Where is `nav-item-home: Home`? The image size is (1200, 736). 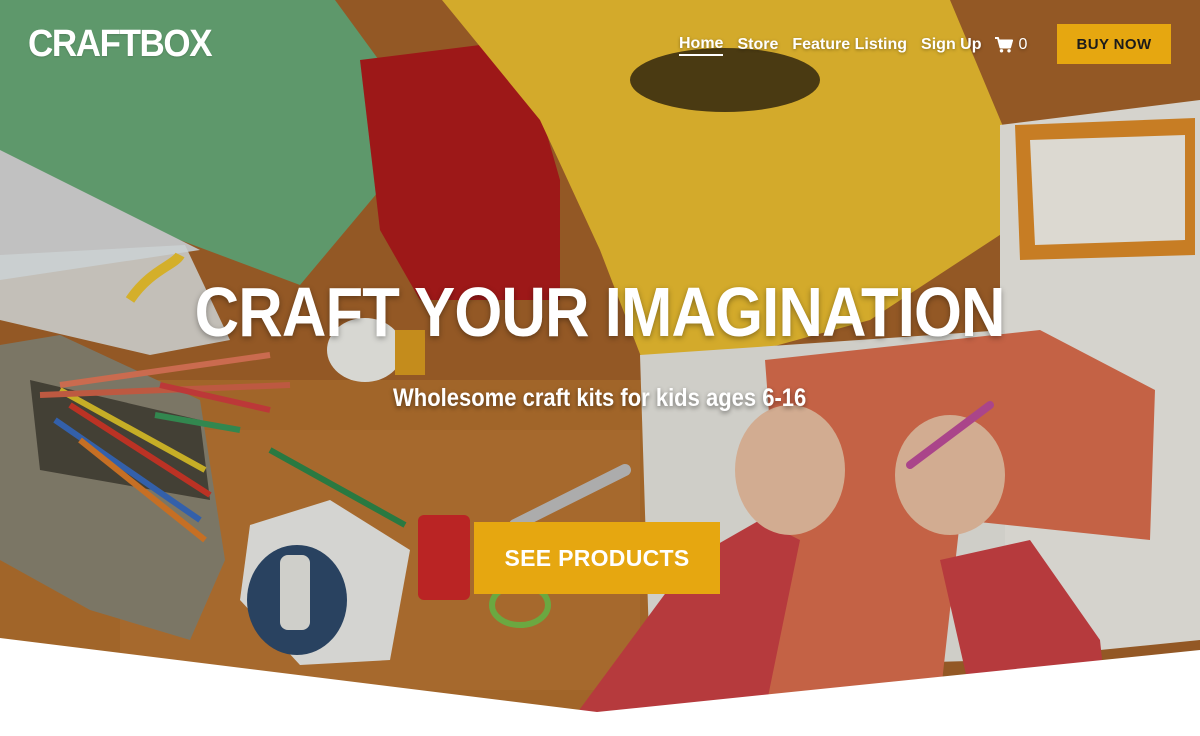 nav-item-home: Home is located at coordinates (701, 45).